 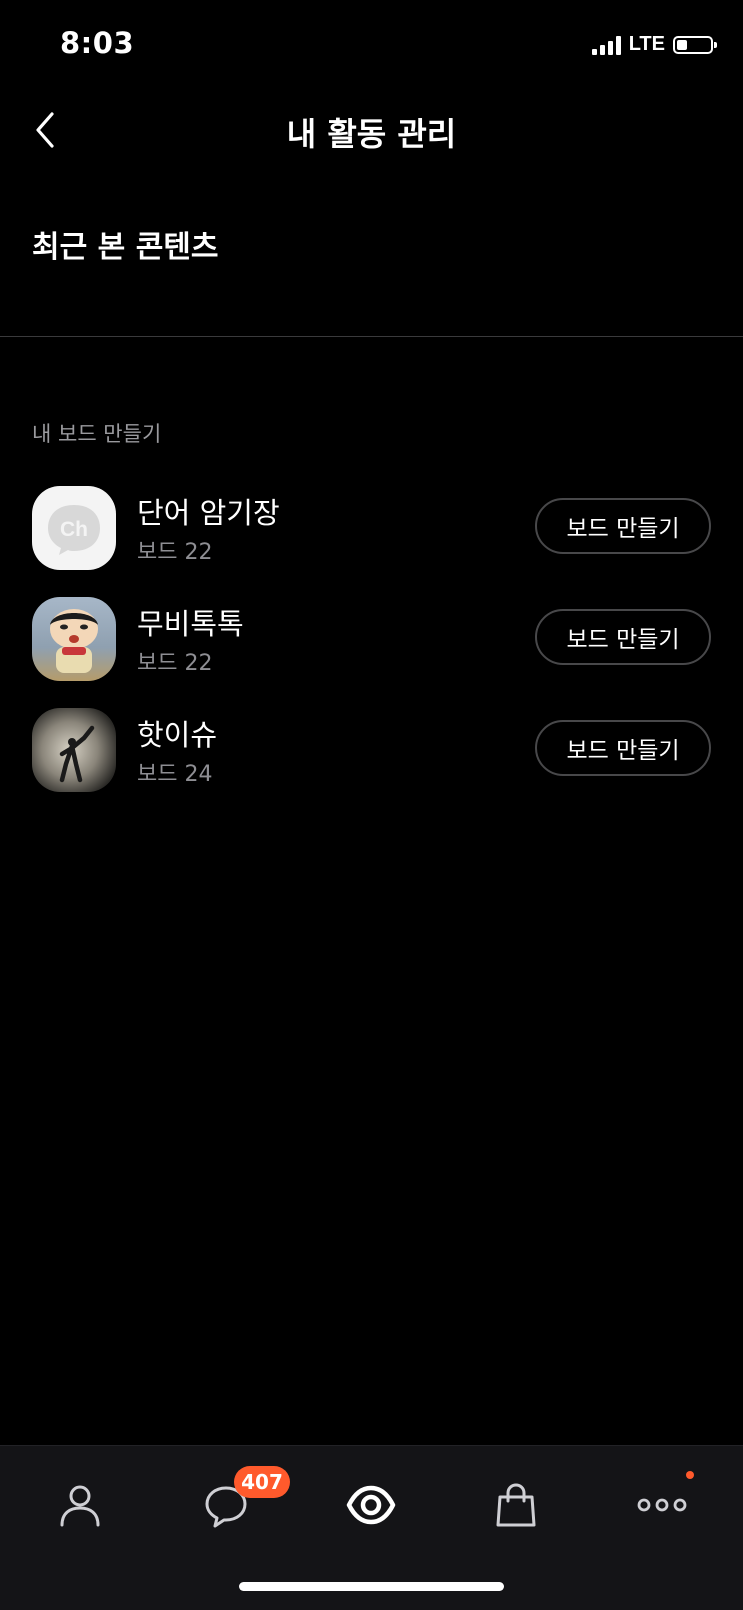 I want to click on battery-icon, so click(x=695, y=44).